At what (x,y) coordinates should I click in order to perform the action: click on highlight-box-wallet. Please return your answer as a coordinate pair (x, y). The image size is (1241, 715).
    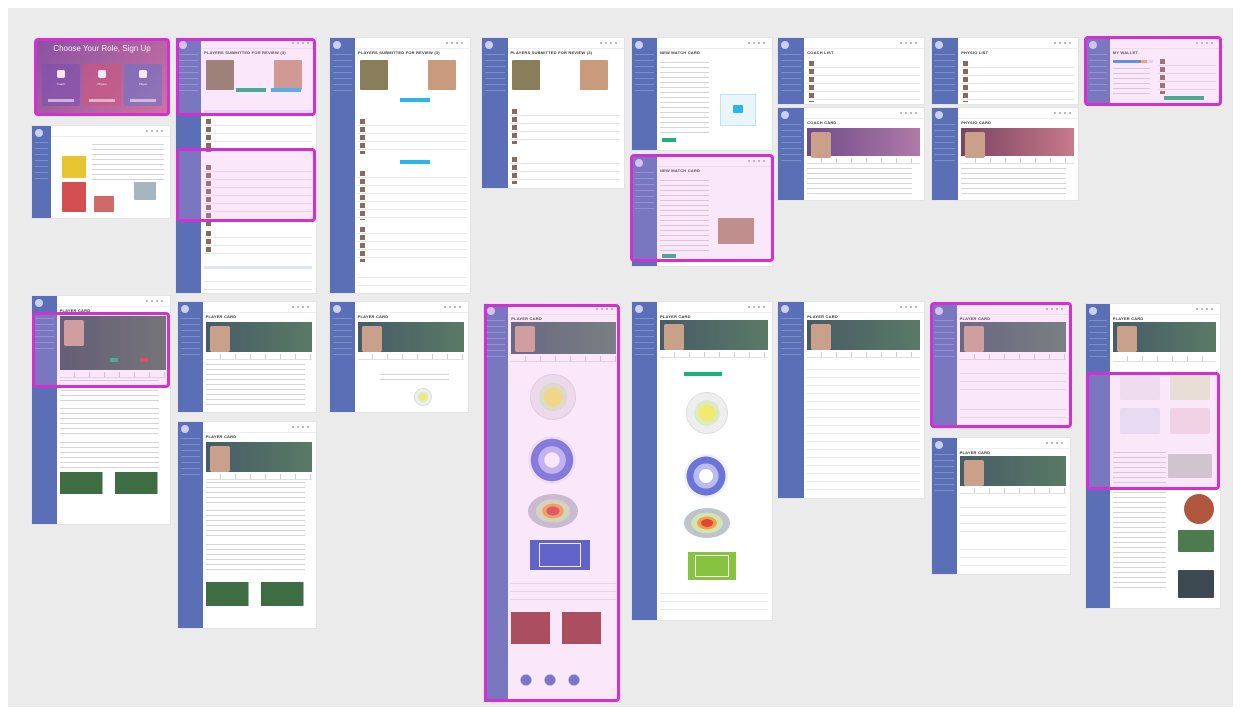
    Looking at the image, I should click on (1153, 71).